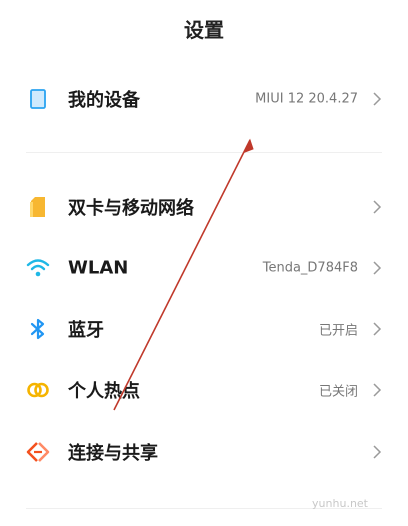  What do you see at coordinates (204, 99) in the screenshot?
I see `row-my-device: 我的设备 MIUI 12 20.4.27` at bounding box center [204, 99].